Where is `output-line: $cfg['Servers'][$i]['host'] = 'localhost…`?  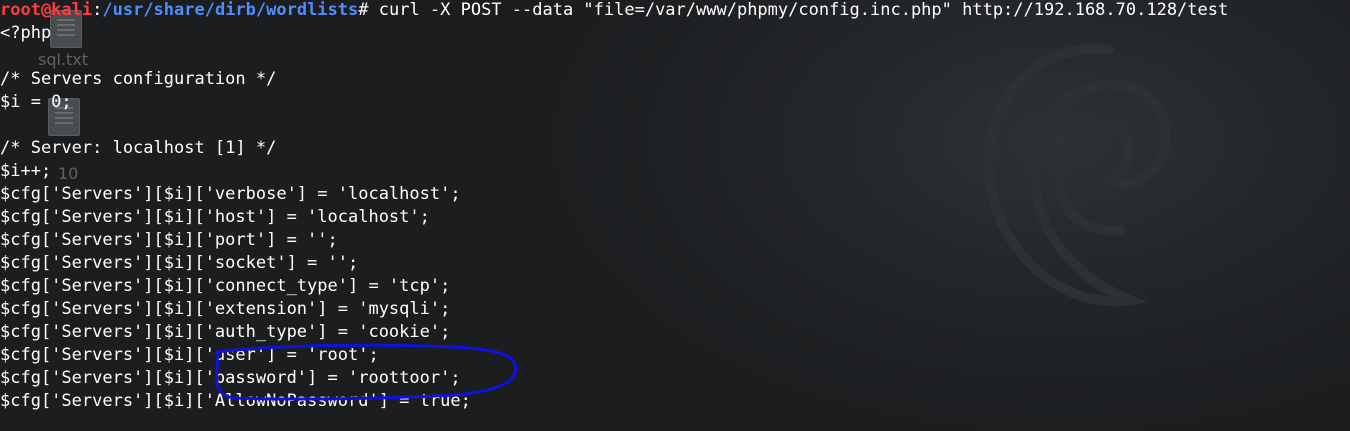
output-line: $cfg['Servers'][$i]['host'] = 'localhost… is located at coordinates (215, 217).